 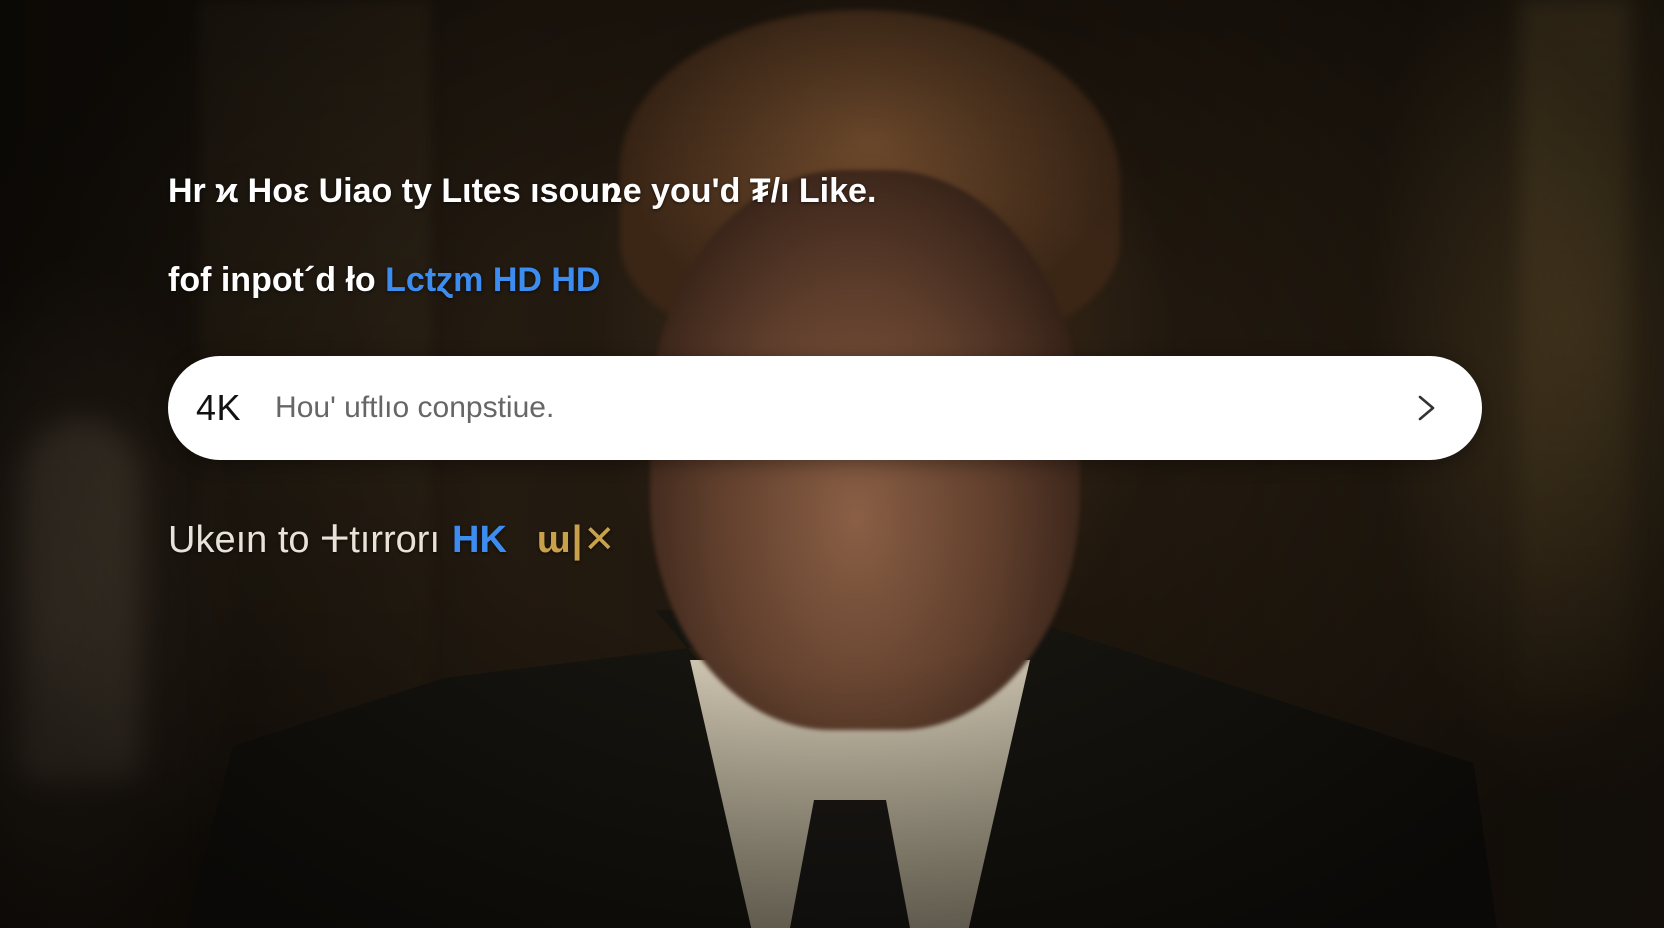 What do you see at coordinates (1427, 408) in the screenshot?
I see `chevron-right-icon` at bounding box center [1427, 408].